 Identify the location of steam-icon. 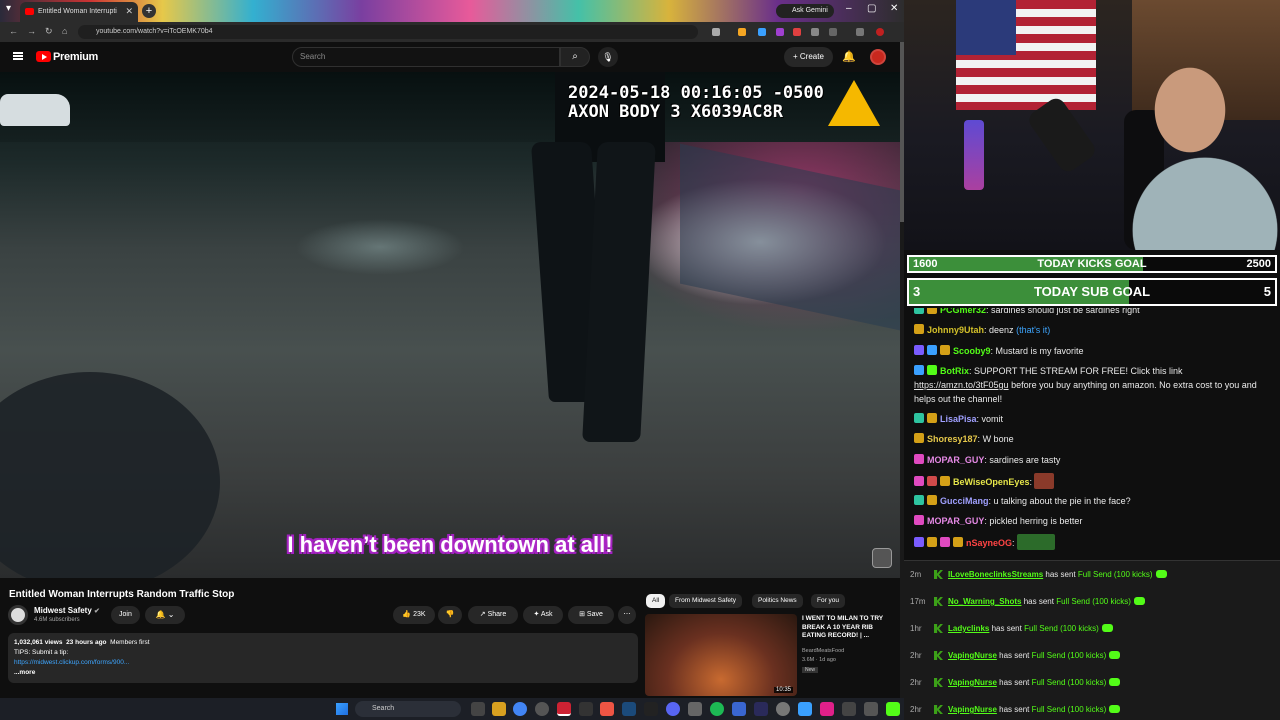
(629, 709).